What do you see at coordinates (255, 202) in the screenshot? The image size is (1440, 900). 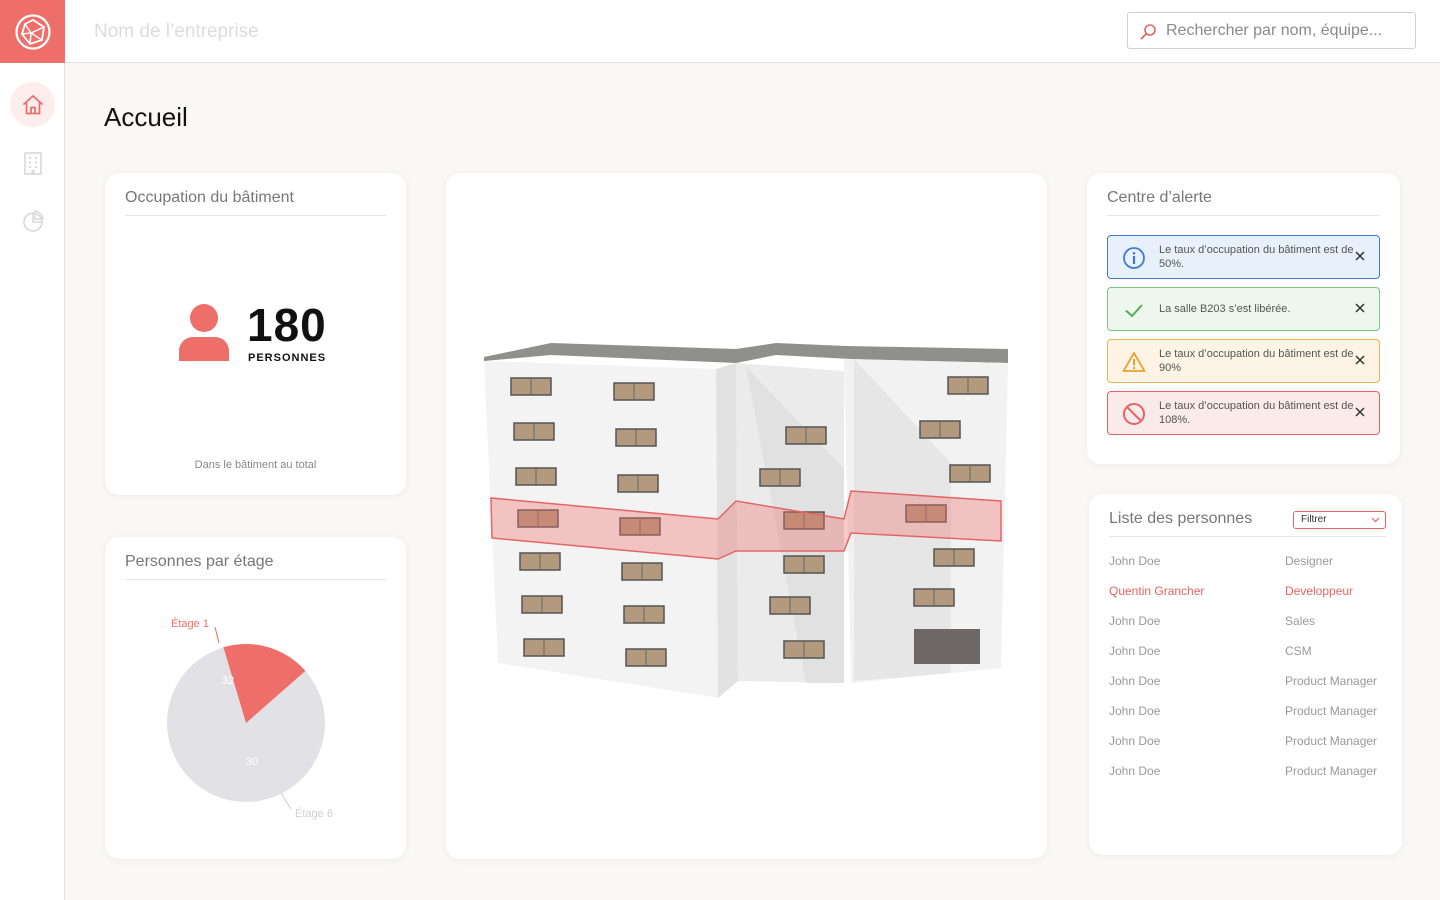 I see `occupancy-title: Occupation du bâtiment` at bounding box center [255, 202].